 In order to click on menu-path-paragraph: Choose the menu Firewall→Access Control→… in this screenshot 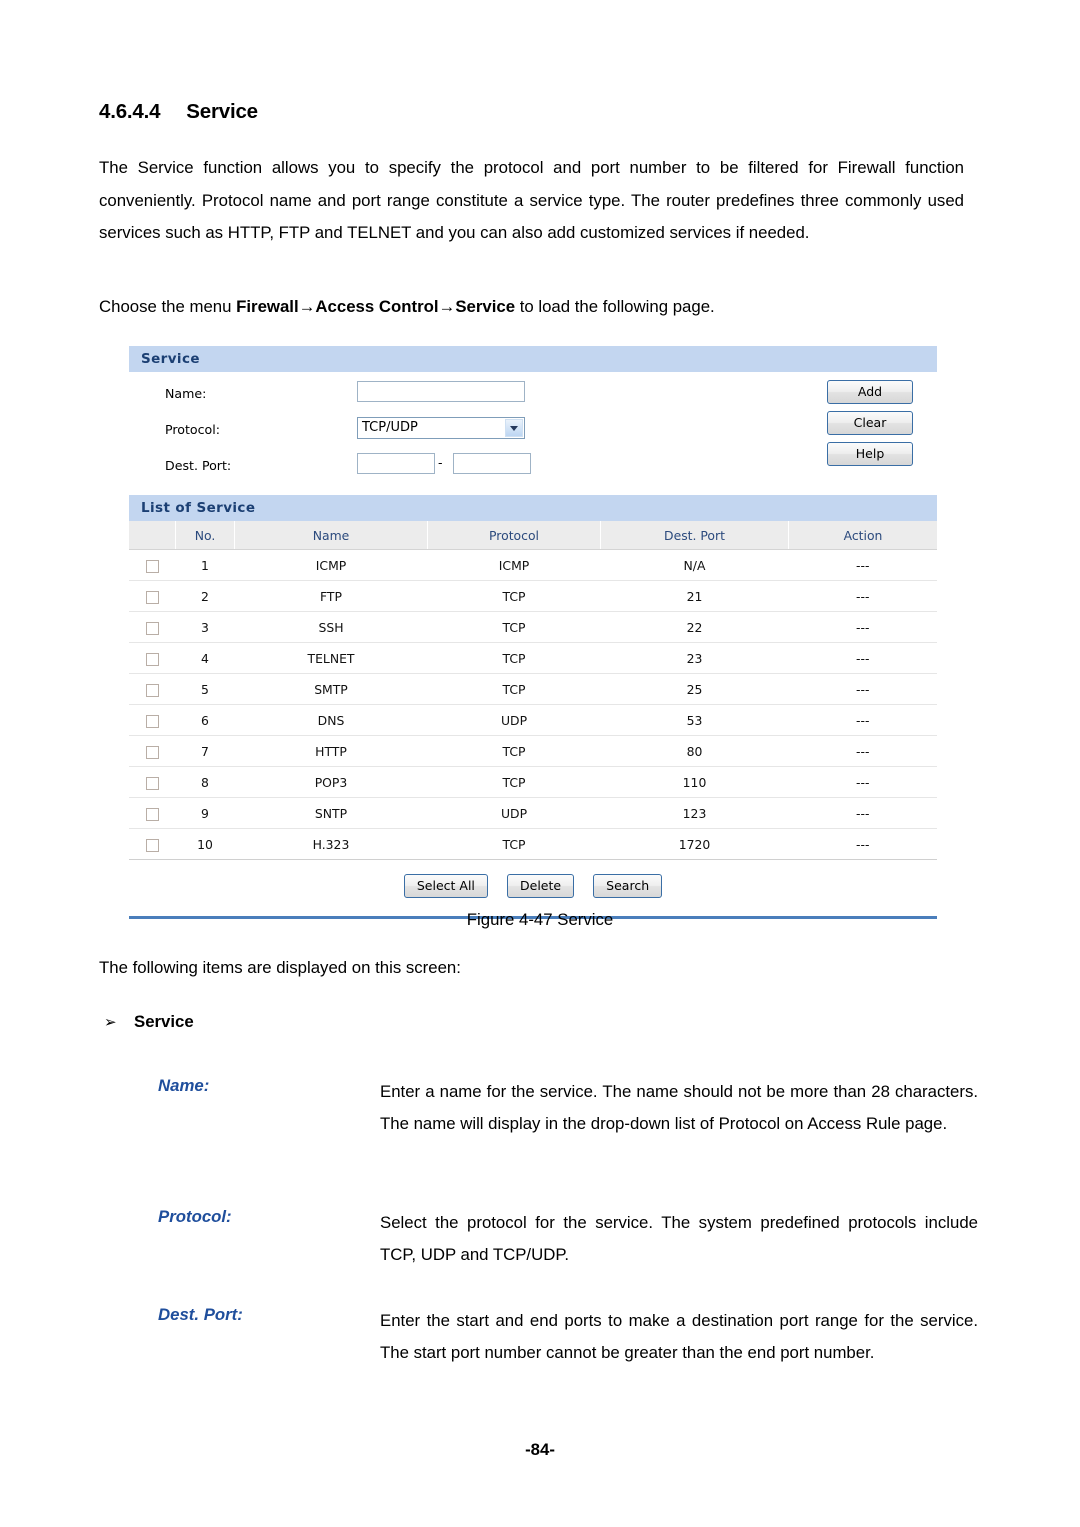, I will do `click(539, 307)`.